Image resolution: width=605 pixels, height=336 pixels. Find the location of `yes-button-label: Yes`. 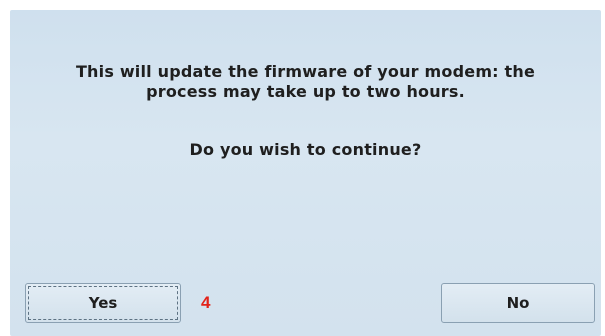

yes-button-label: Yes is located at coordinates (103, 303).